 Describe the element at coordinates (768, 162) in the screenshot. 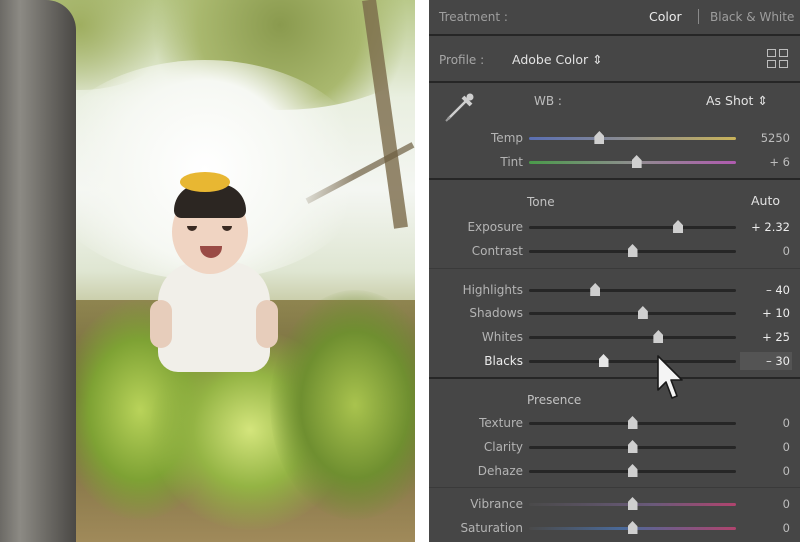

I see `tint-value: + 6` at that location.